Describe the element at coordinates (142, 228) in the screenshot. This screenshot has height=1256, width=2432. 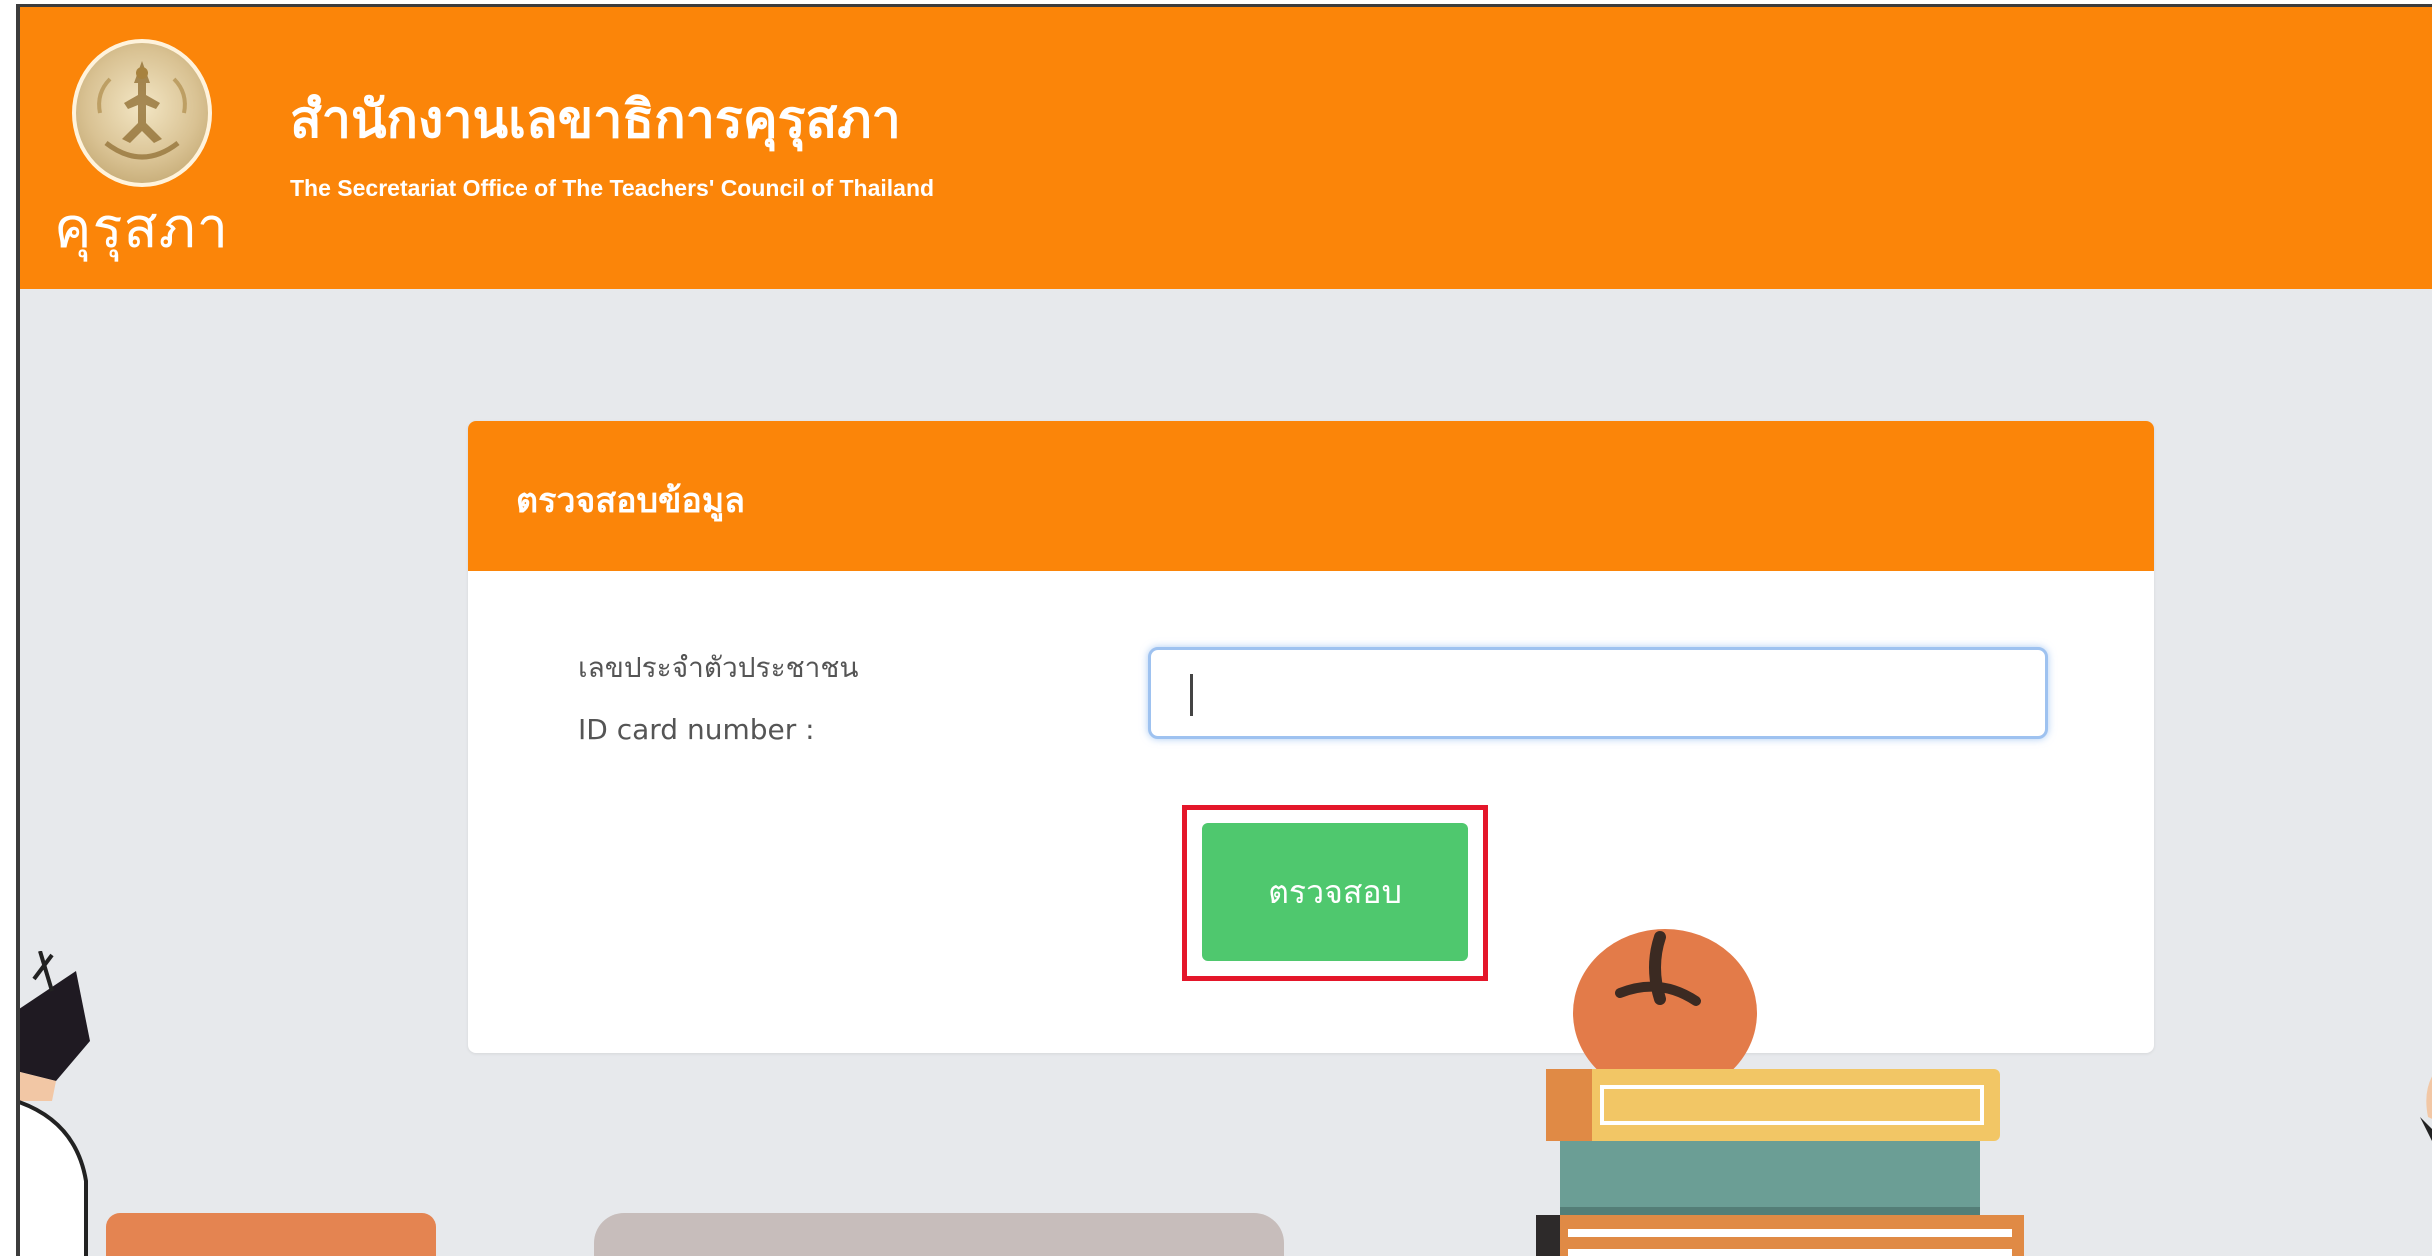
I see `logo-text: คุรุสภา` at that location.